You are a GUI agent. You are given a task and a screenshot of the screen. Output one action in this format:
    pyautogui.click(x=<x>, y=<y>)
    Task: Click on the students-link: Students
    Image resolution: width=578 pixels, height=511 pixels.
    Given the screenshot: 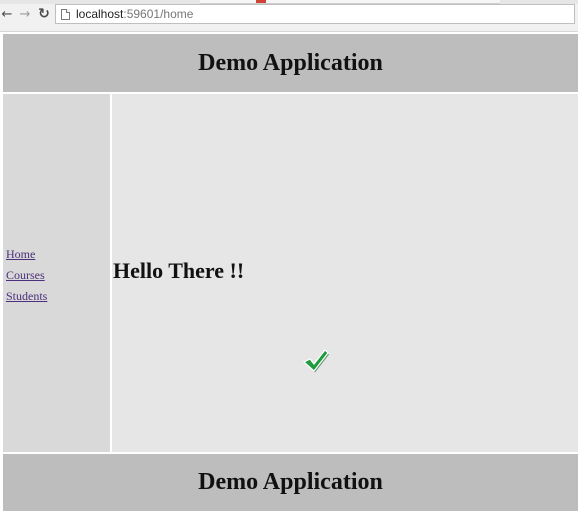 What is the action you would take?
    pyautogui.click(x=26, y=296)
    